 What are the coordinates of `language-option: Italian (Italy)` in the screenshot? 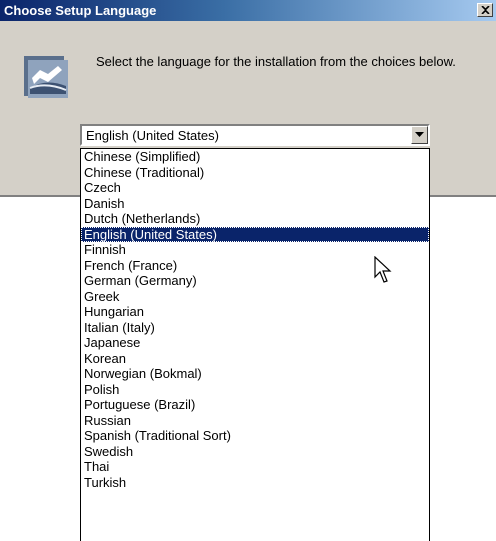 It's located at (255, 328).